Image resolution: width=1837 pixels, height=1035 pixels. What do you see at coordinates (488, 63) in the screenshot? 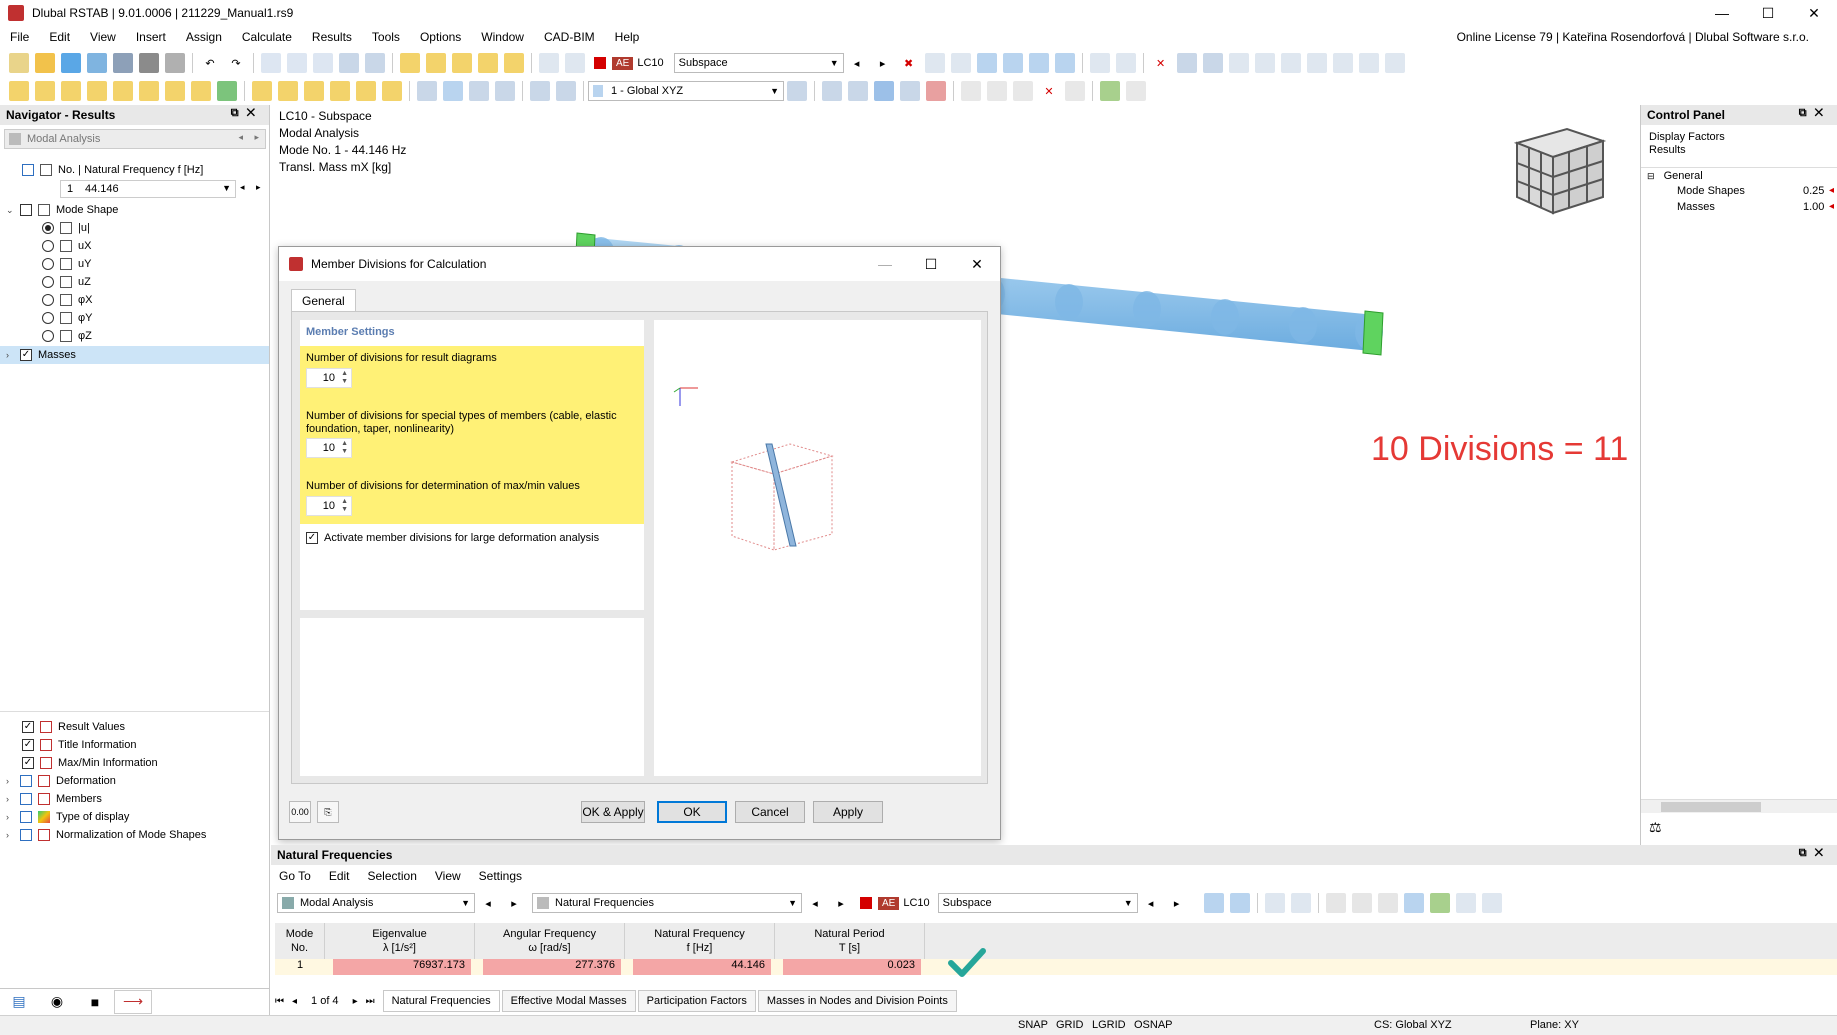
I see `comment-icon` at bounding box center [488, 63].